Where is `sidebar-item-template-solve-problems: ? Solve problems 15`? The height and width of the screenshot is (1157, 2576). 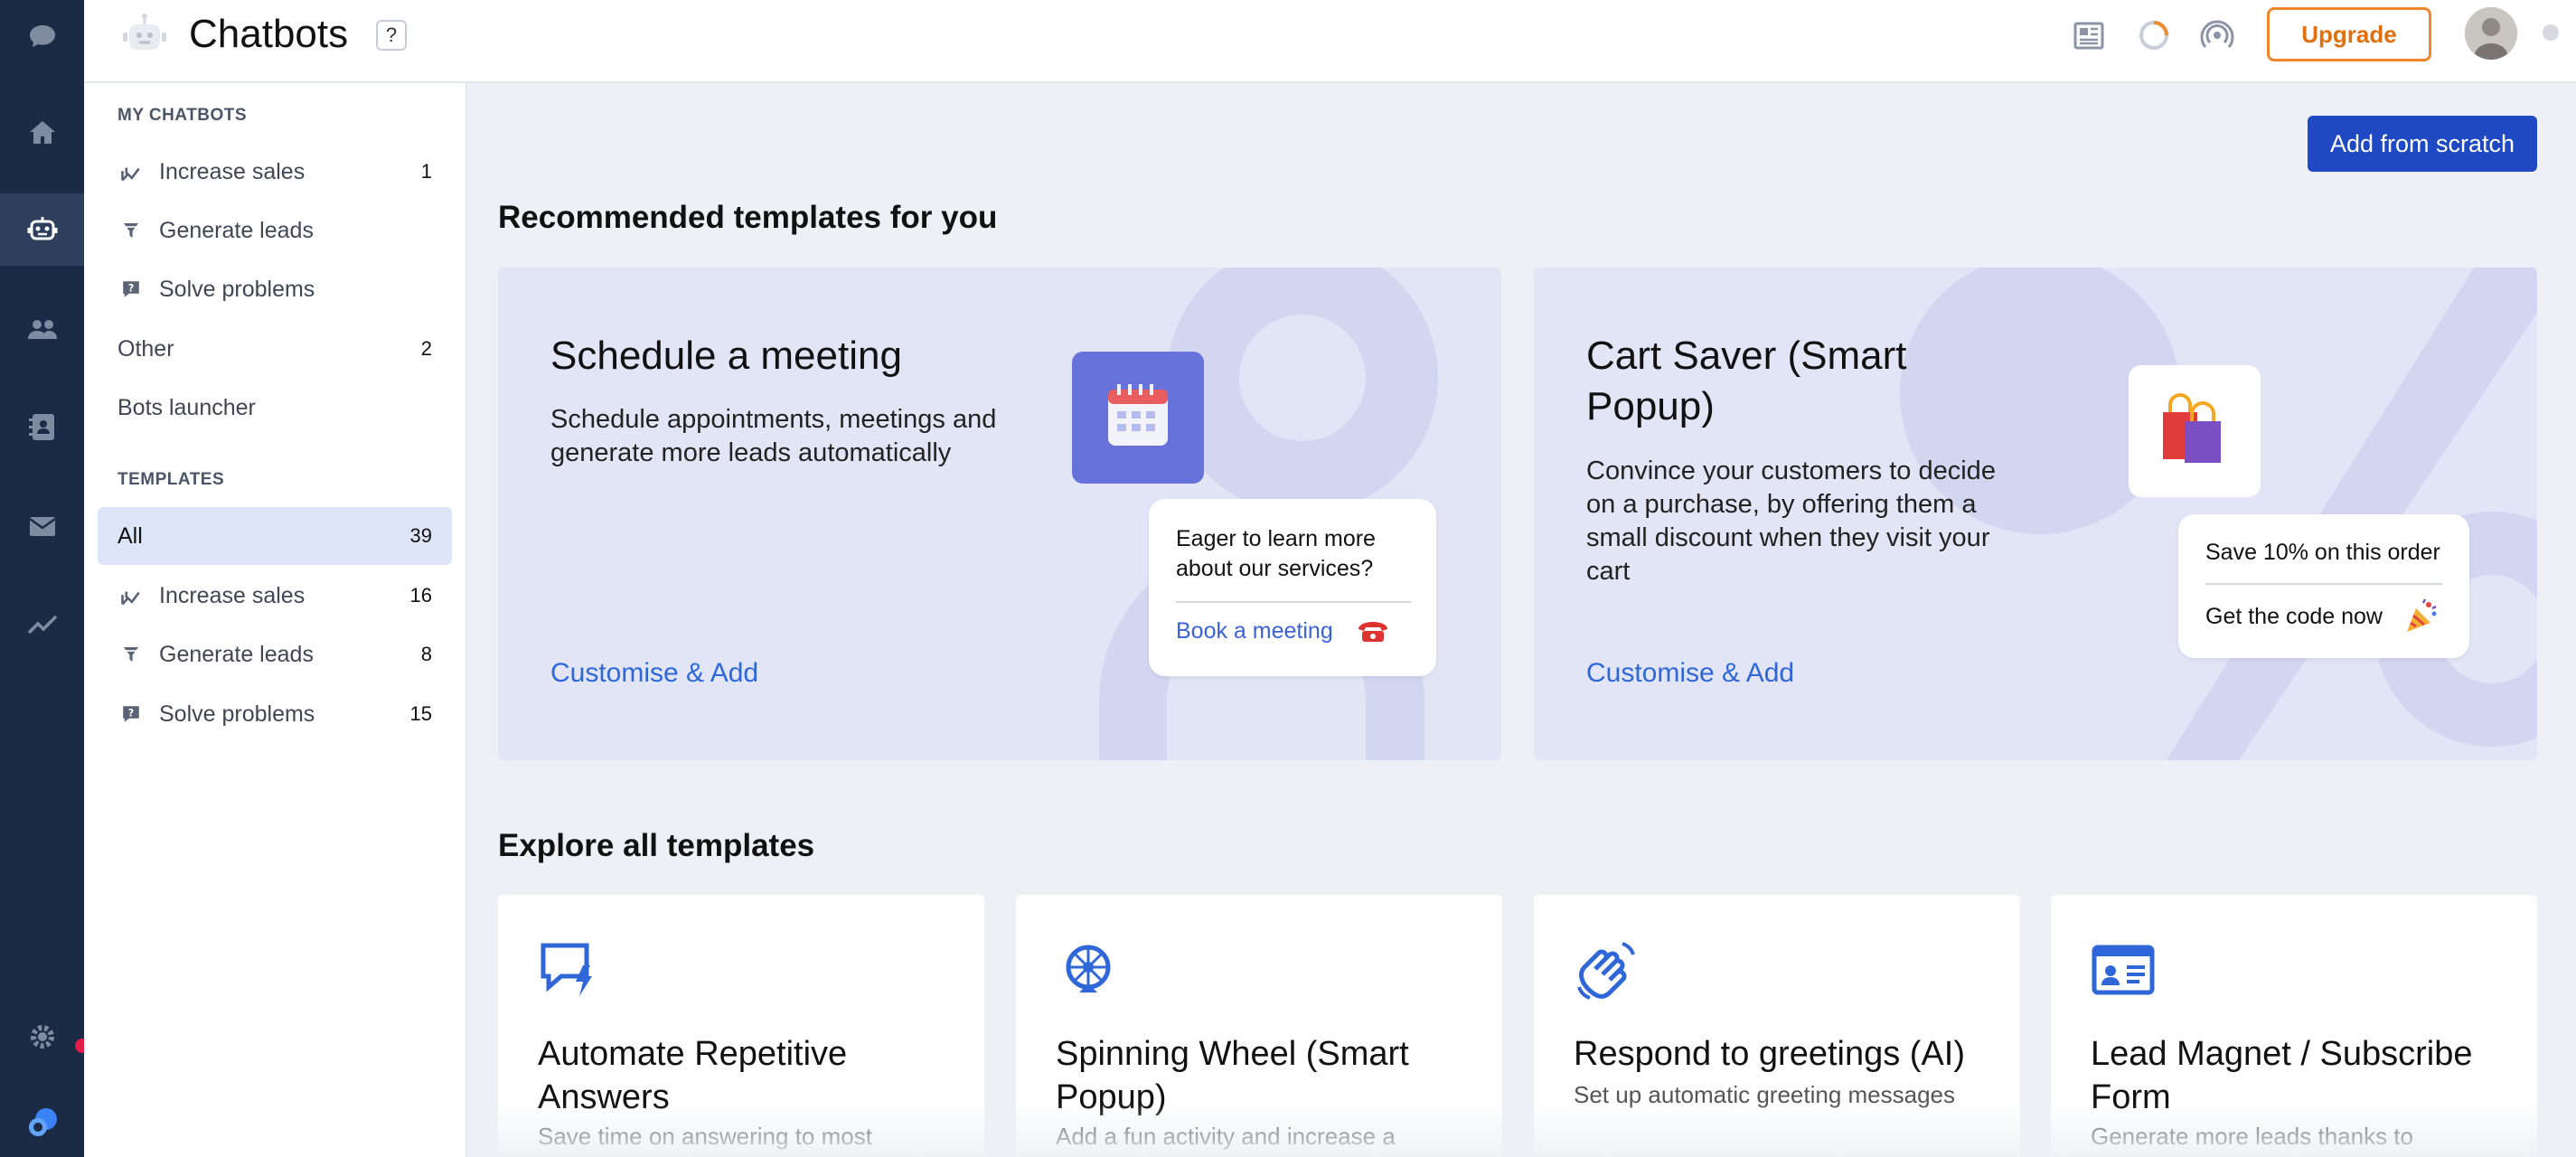
sidebar-item-template-solve-problems: ? Solve problems 15 is located at coordinates (275, 714).